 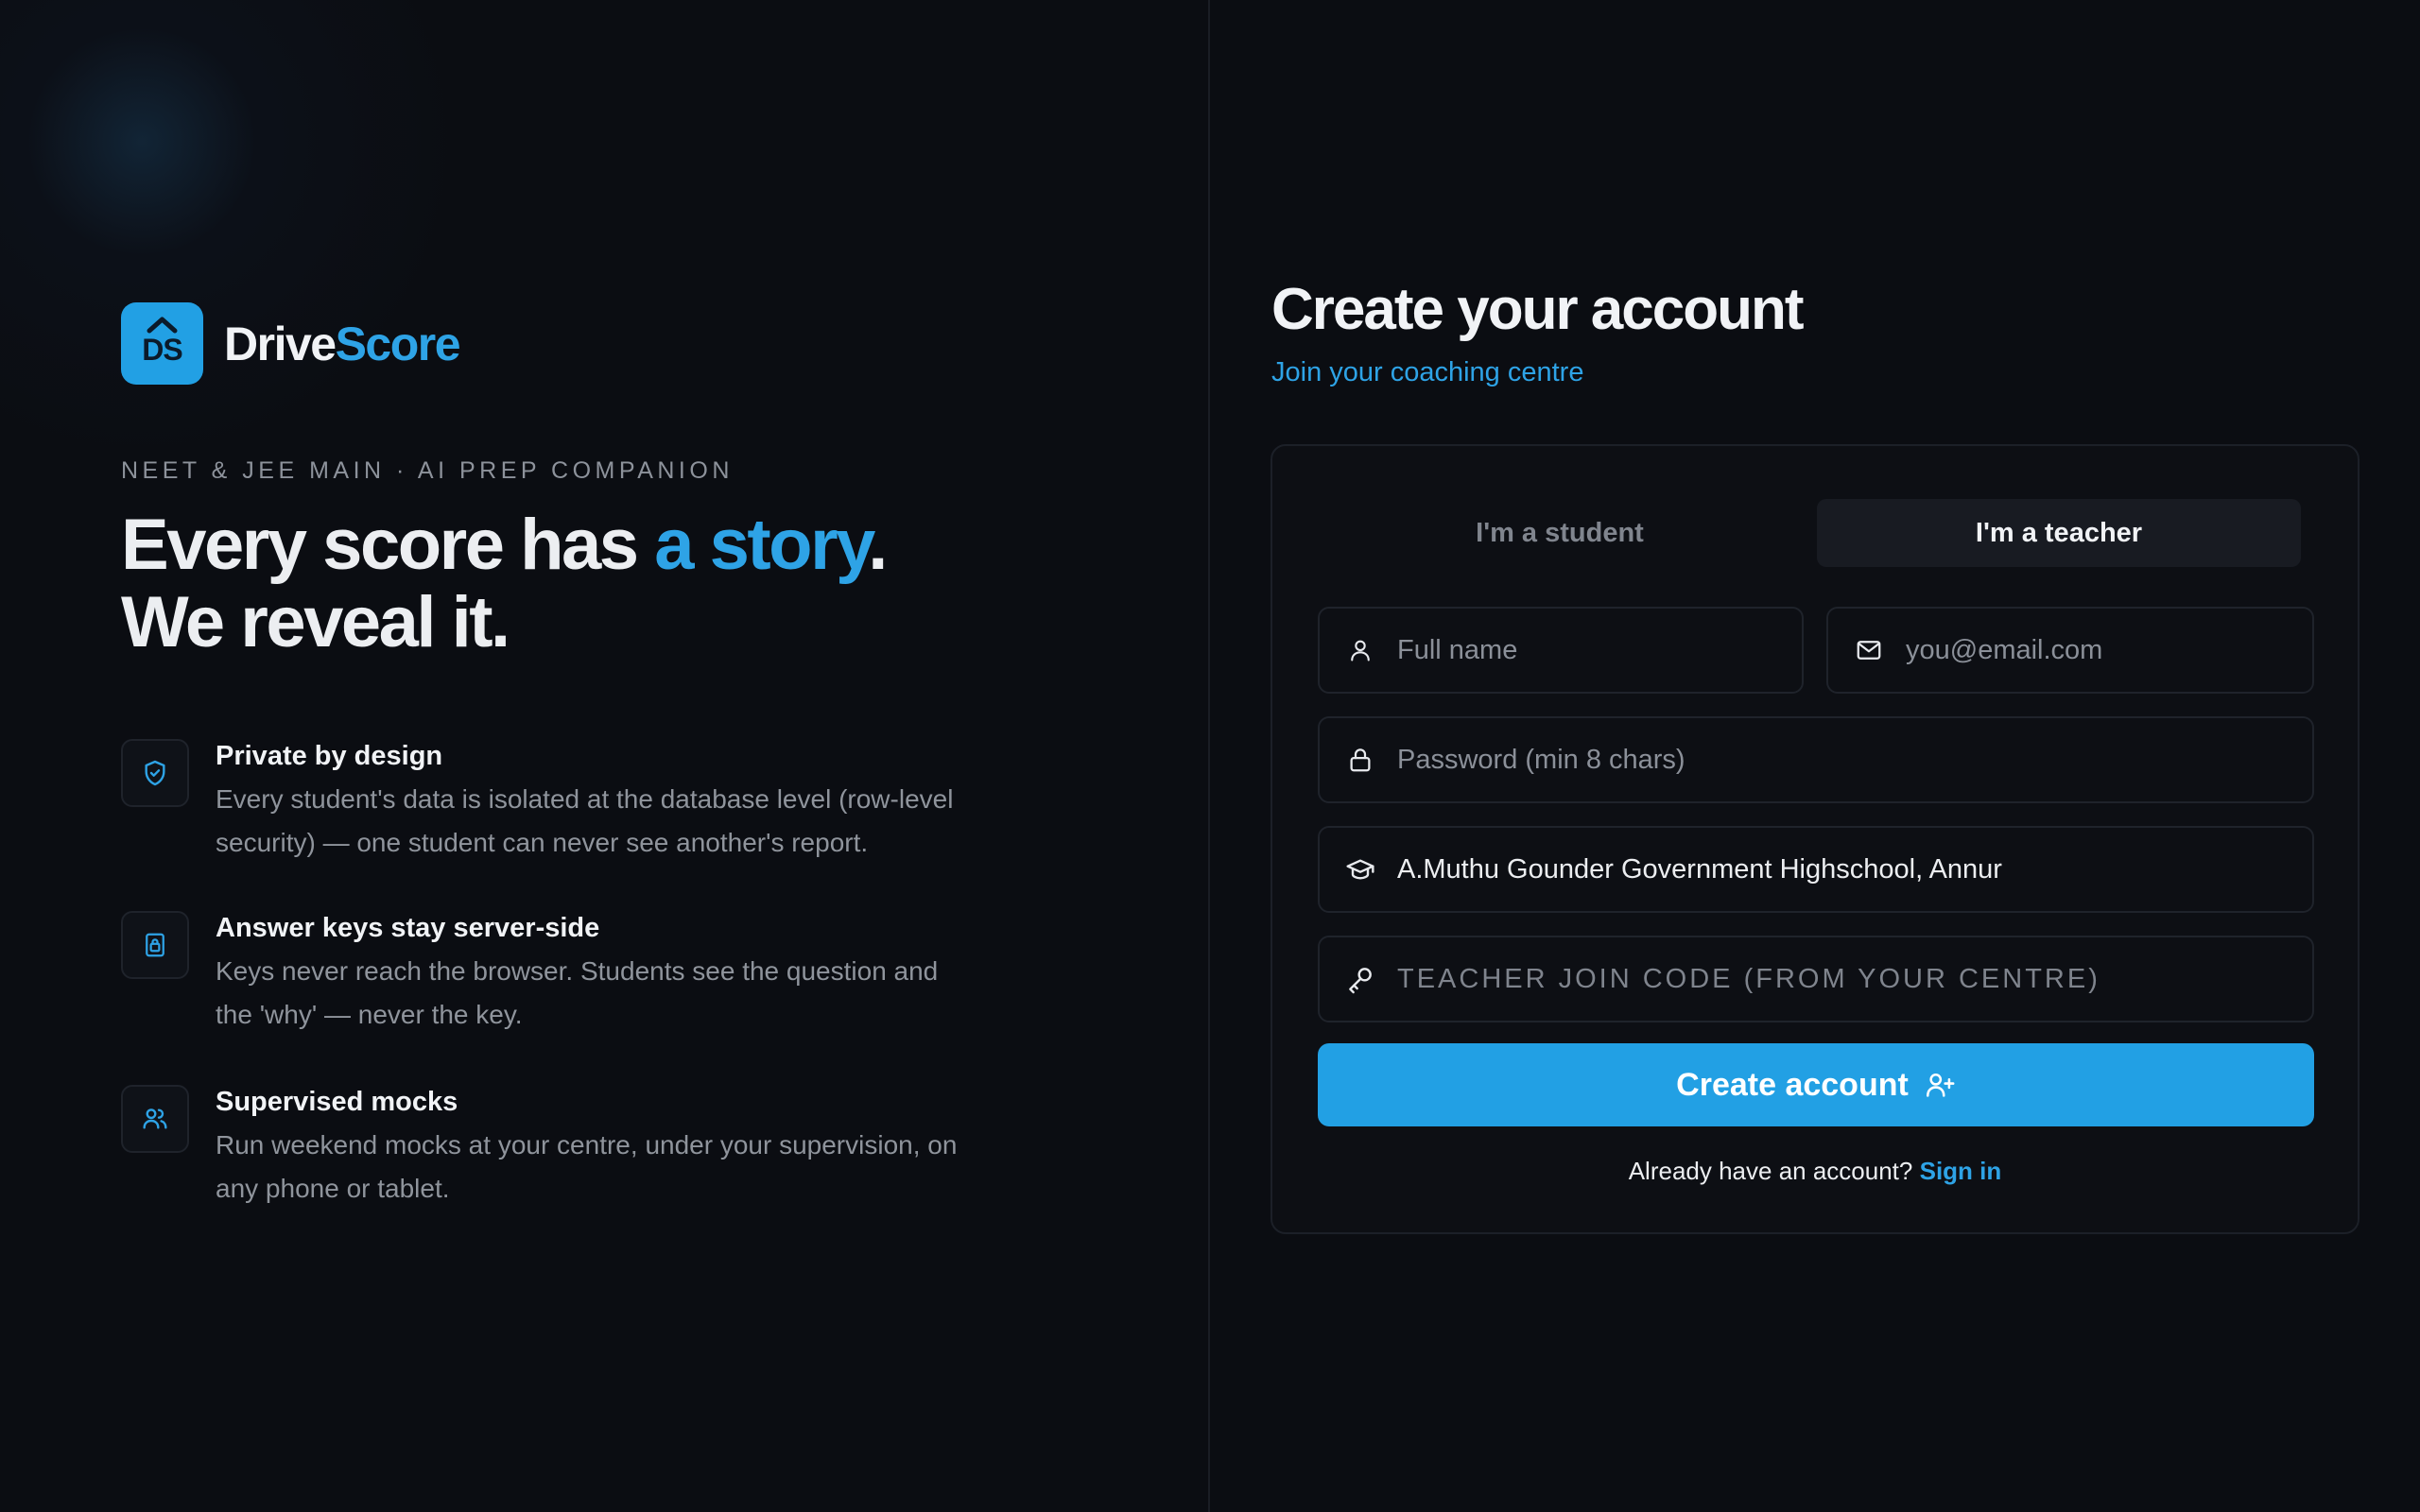 I want to click on form-title: Create your account, so click(x=1538, y=309).